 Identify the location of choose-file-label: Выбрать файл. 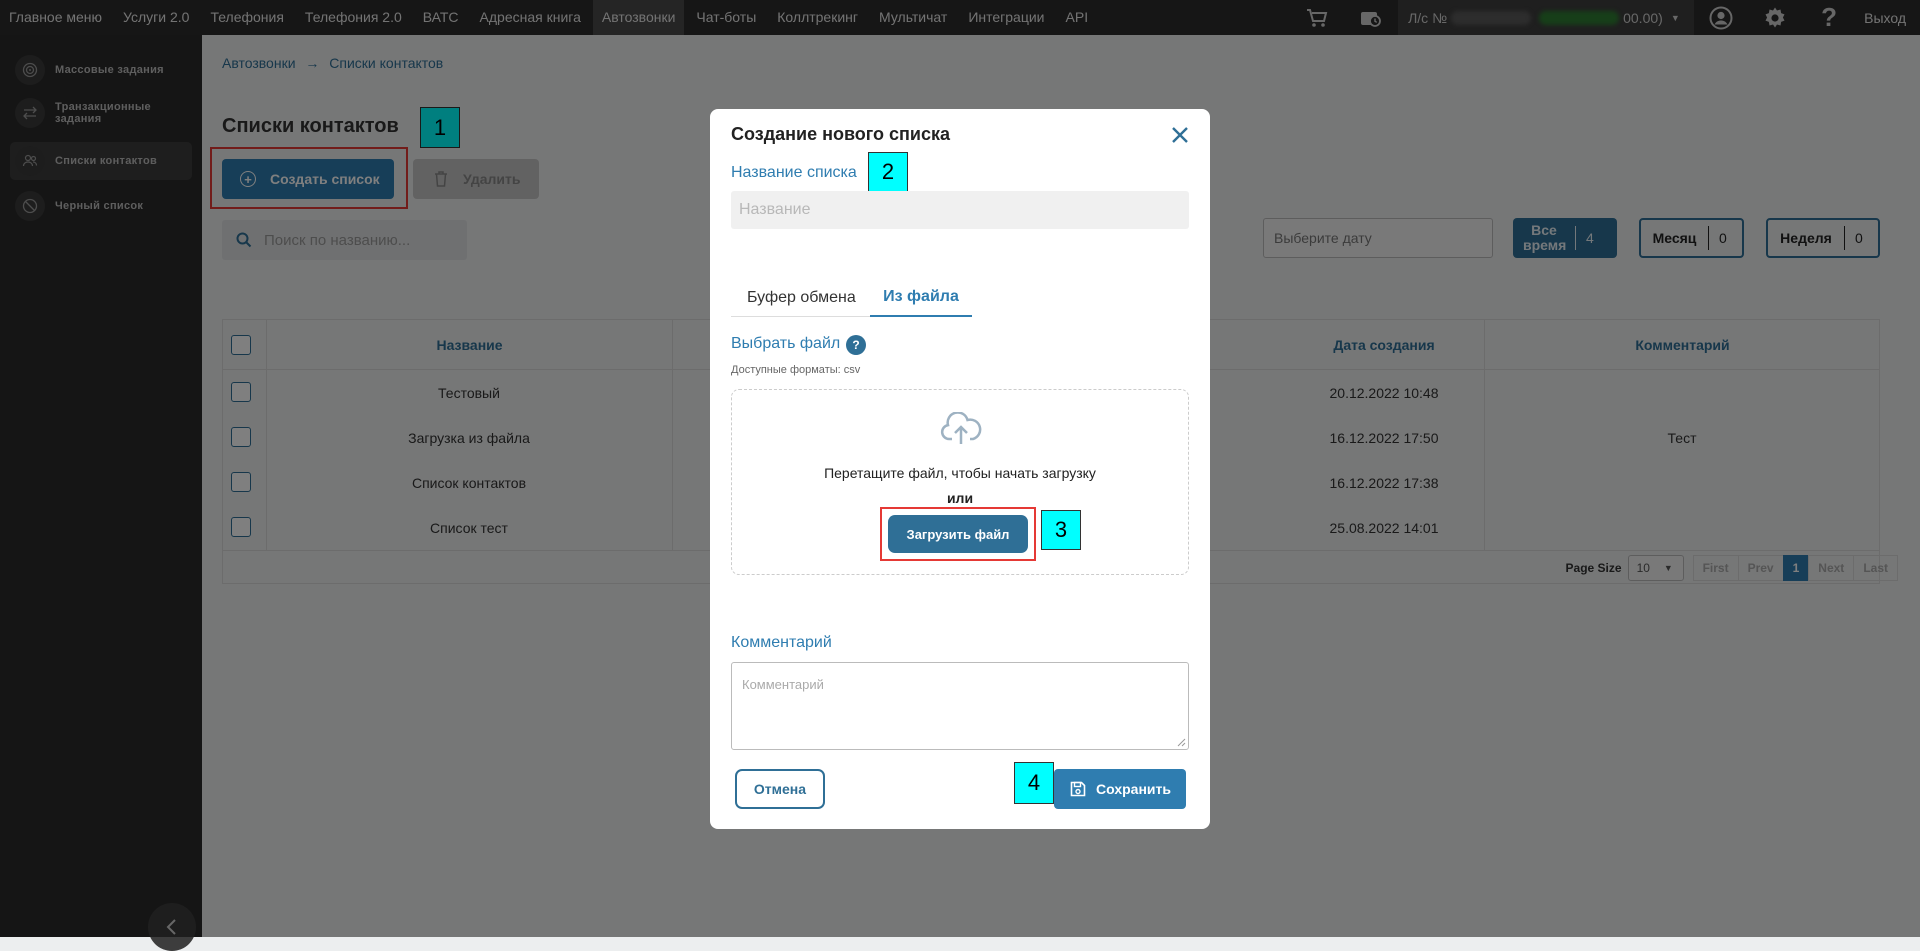
(786, 343).